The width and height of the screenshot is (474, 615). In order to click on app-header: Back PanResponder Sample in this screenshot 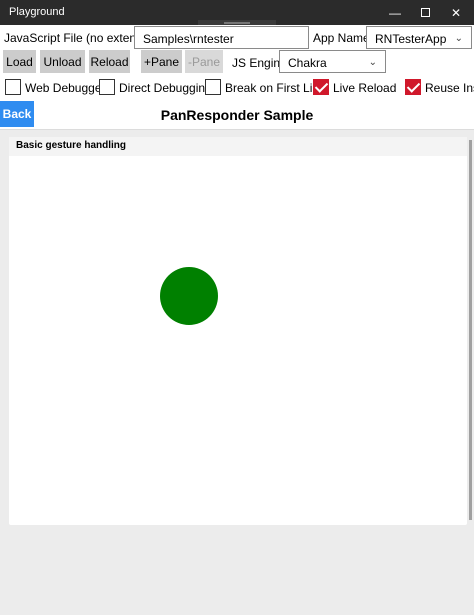, I will do `click(237, 115)`.